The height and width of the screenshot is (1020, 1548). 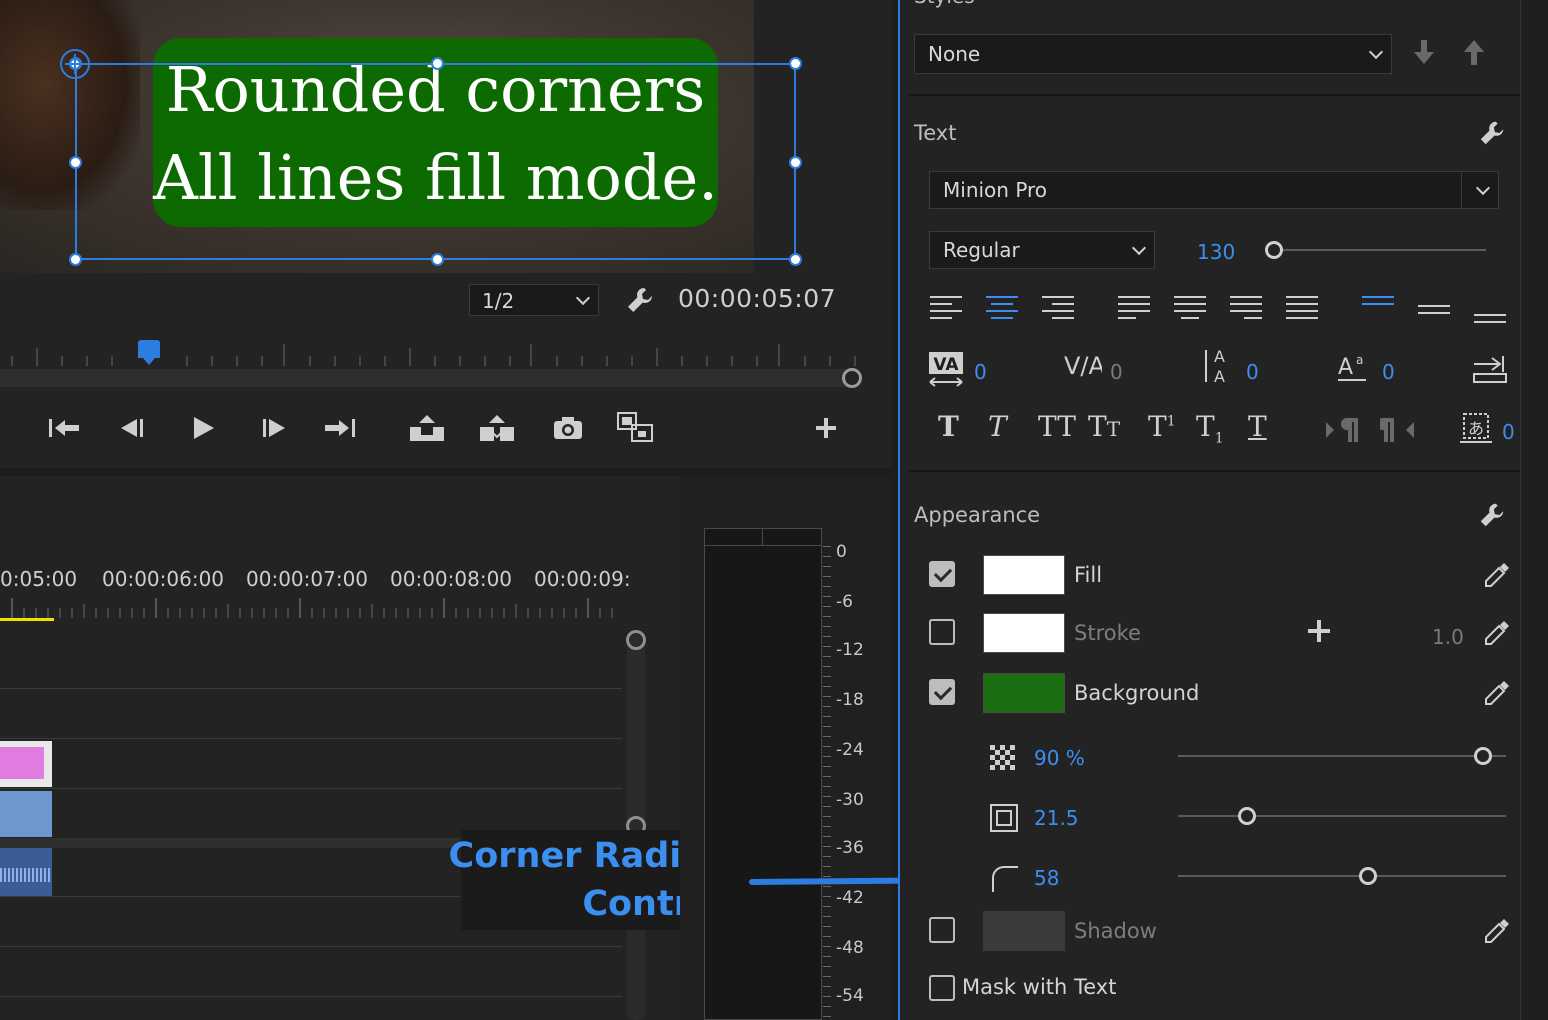 What do you see at coordinates (497, 428) in the screenshot?
I see `extract-icon` at bounding box center [497, 428].